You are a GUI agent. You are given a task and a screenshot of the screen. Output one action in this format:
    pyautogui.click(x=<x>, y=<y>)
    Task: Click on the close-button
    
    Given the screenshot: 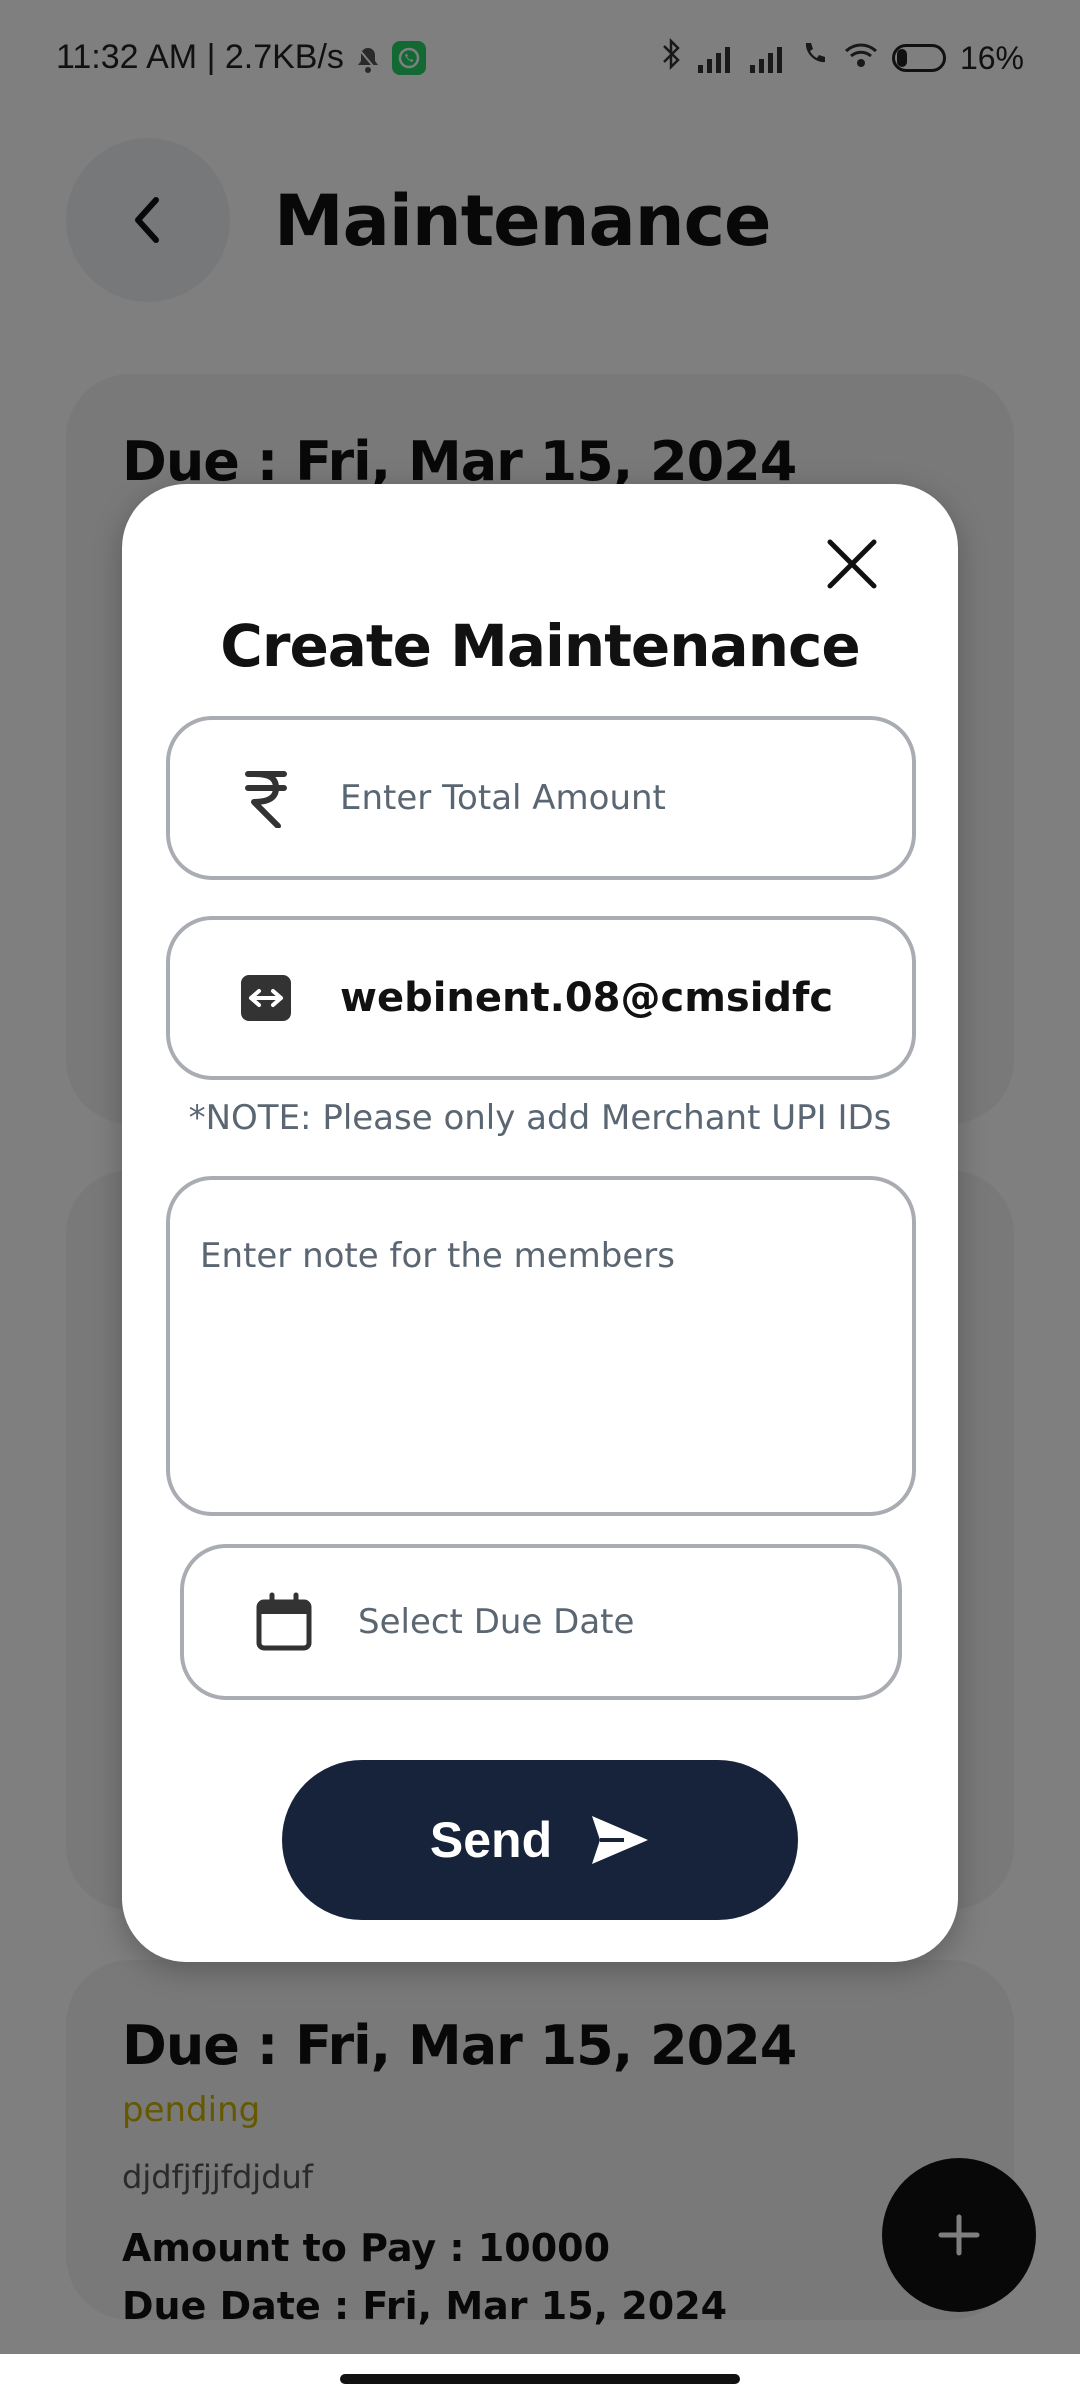 What is the action you would take?
    pyautogui.click(x=852, y=564)
    